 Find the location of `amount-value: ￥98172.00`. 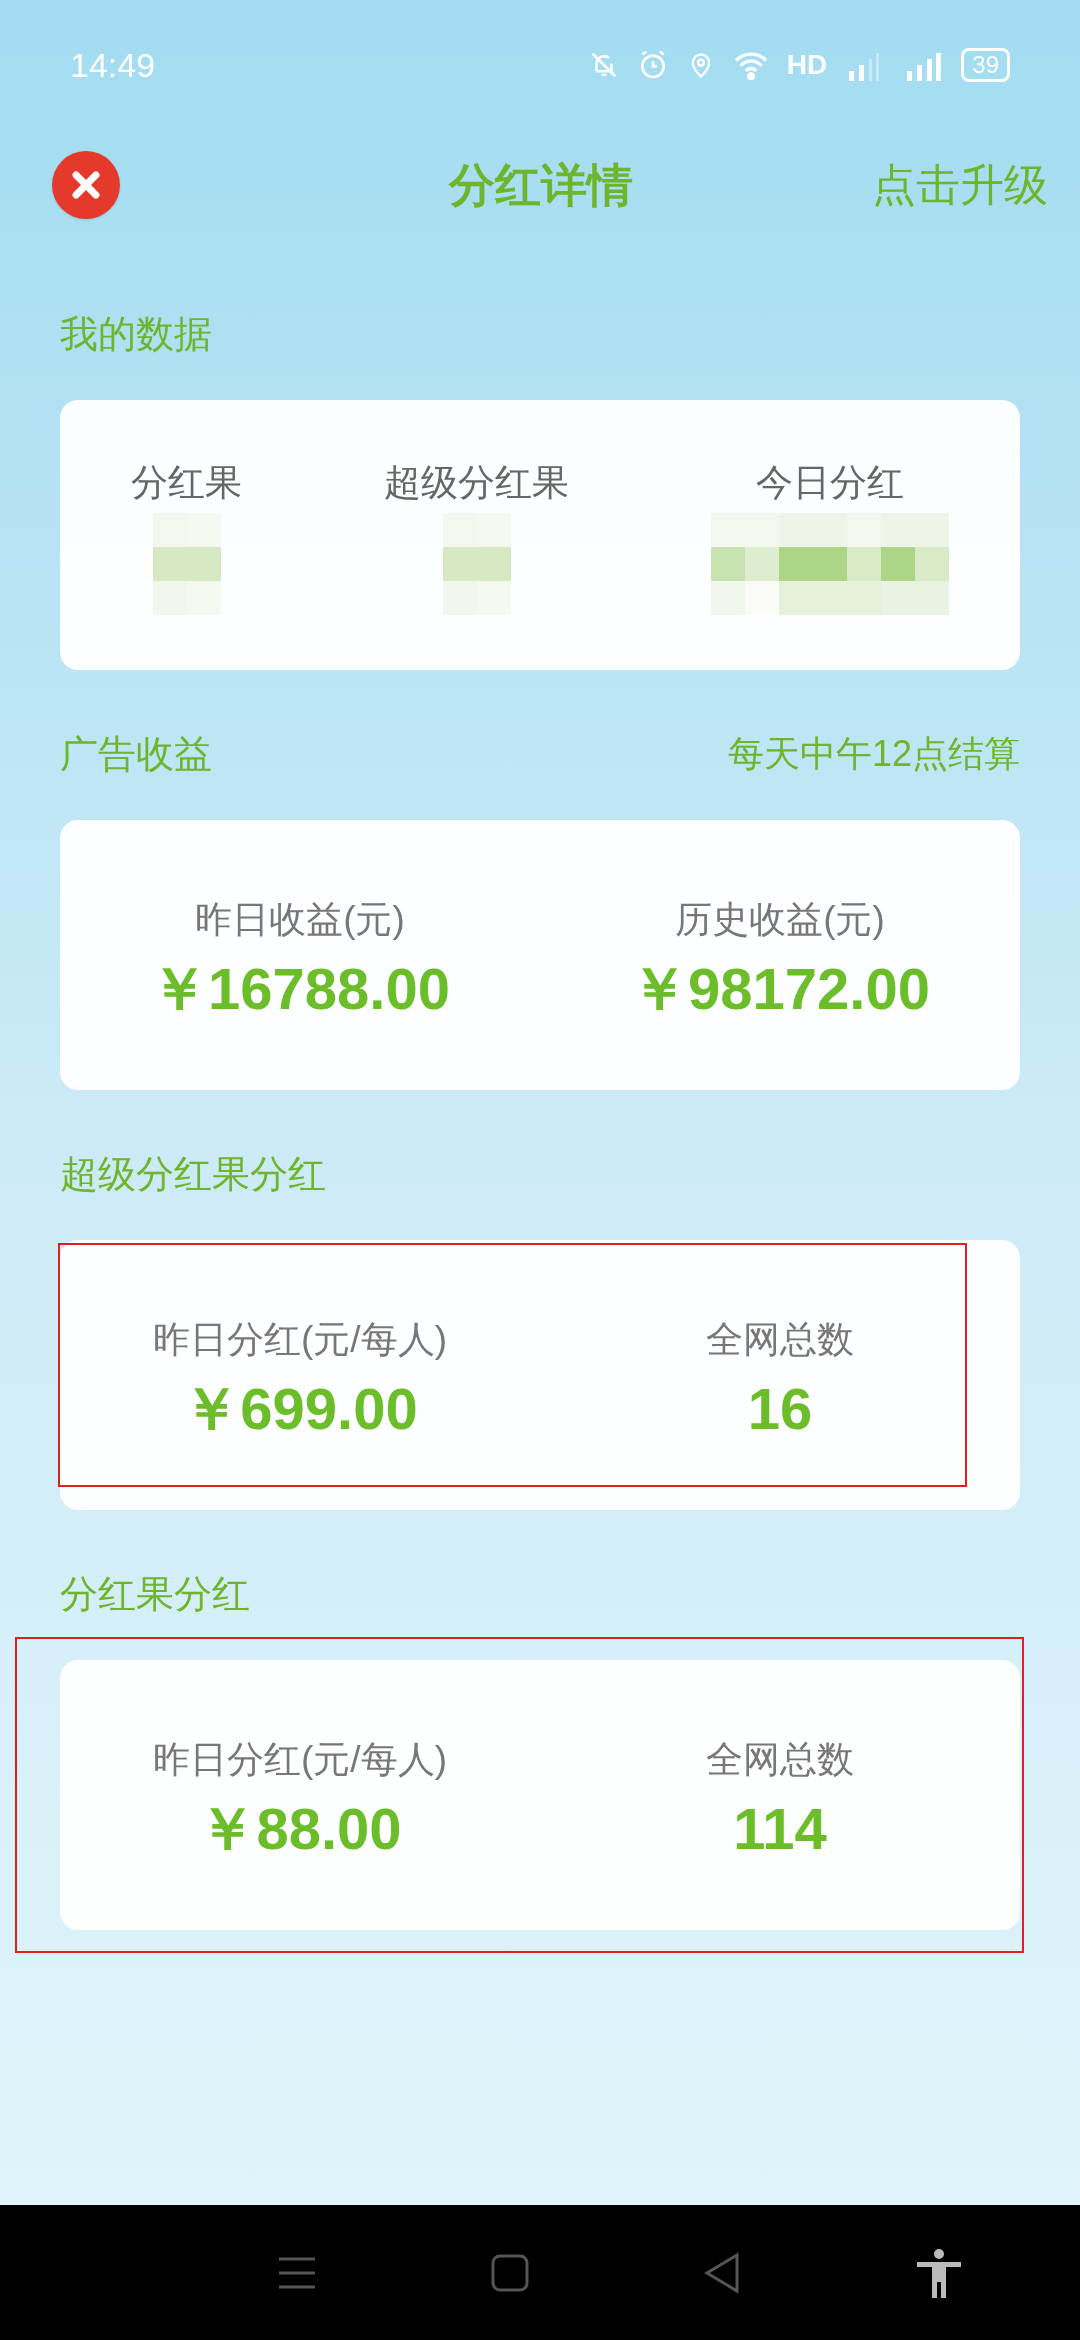

amount-value: ￥98172.00 is located at coordinates (780, 988).